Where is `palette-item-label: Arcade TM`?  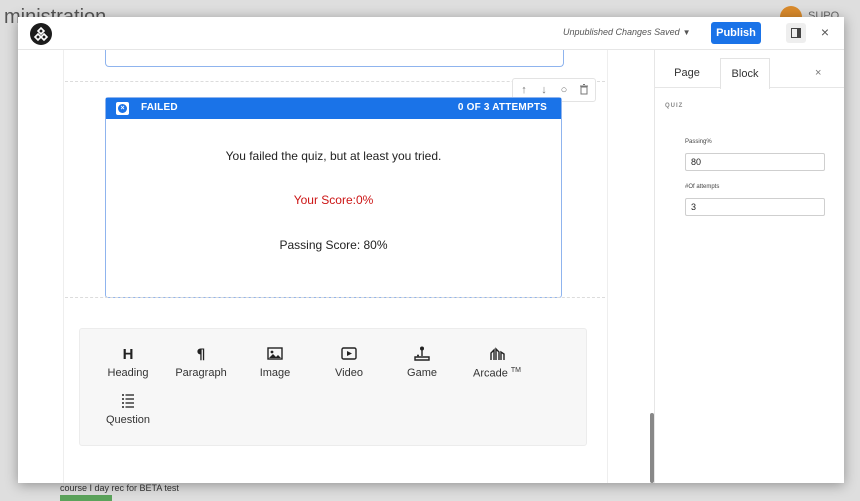
palette-item-label: Arcade TM is located at coordinates (497, 373).